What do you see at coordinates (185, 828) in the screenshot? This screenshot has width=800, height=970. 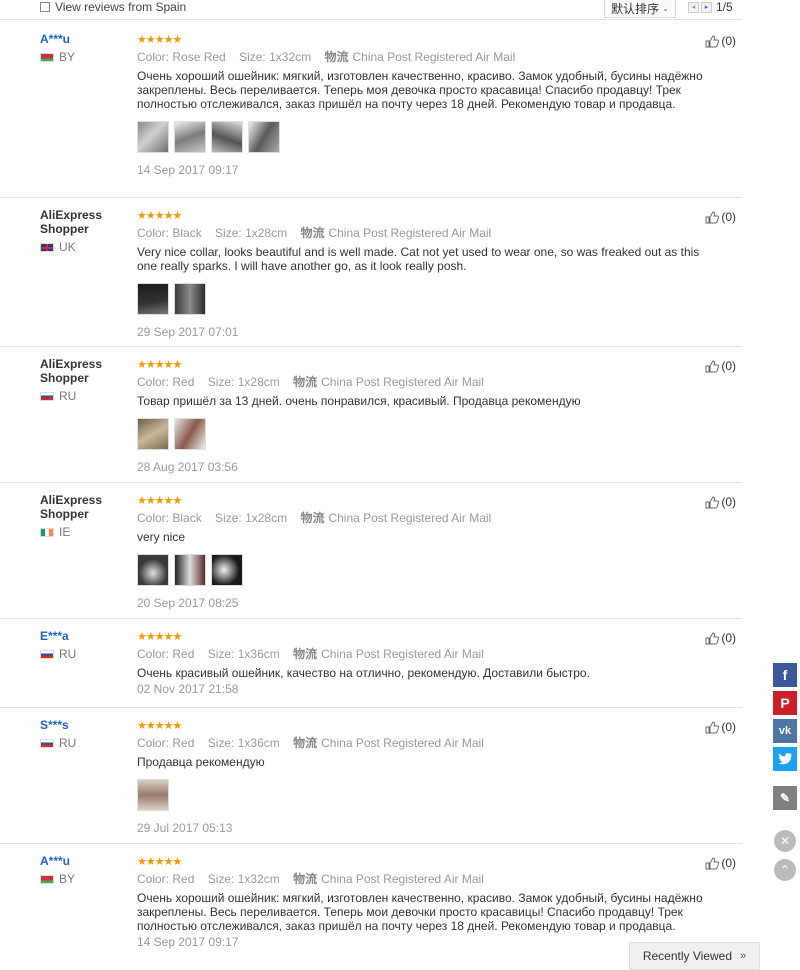 I see `review-date: 29 Jul 2017 05:13` at bounding box center [185, 828].